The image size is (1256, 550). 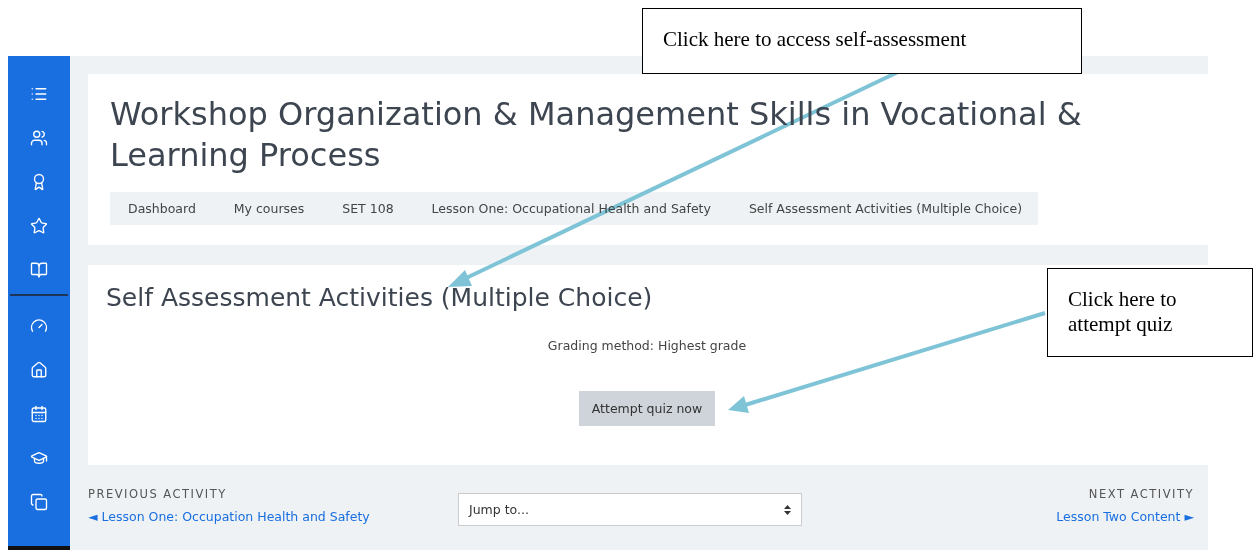 I want to click on breadcrumb-link: SET 108, so click(x=365, y=208).